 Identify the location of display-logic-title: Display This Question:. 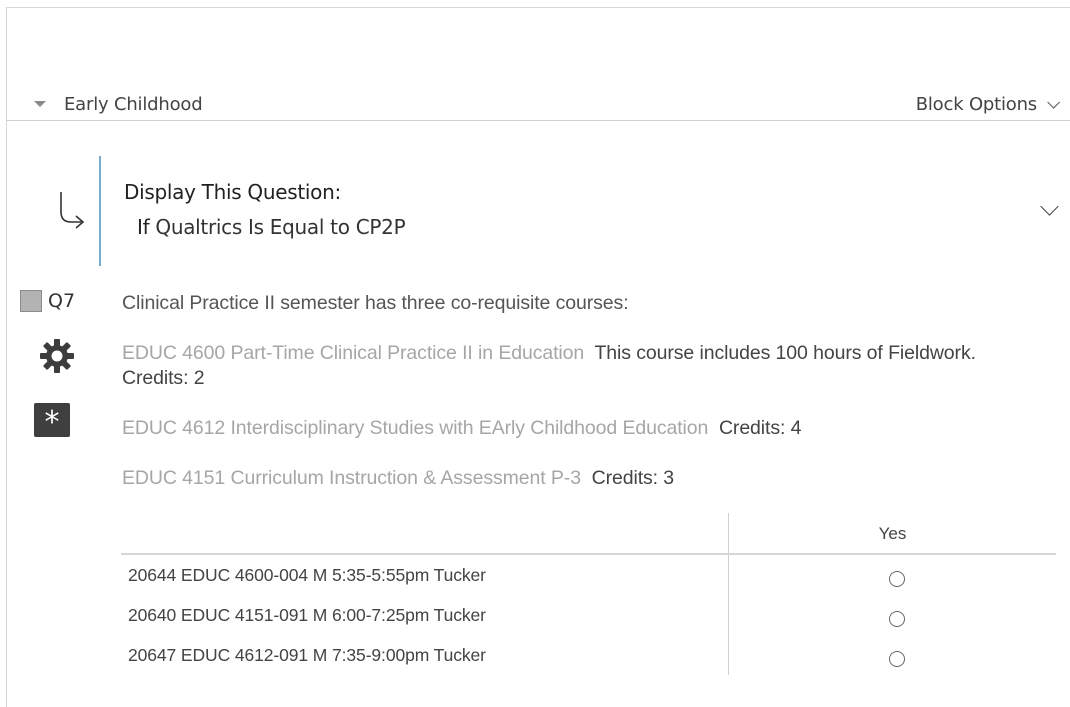
(232, 192).